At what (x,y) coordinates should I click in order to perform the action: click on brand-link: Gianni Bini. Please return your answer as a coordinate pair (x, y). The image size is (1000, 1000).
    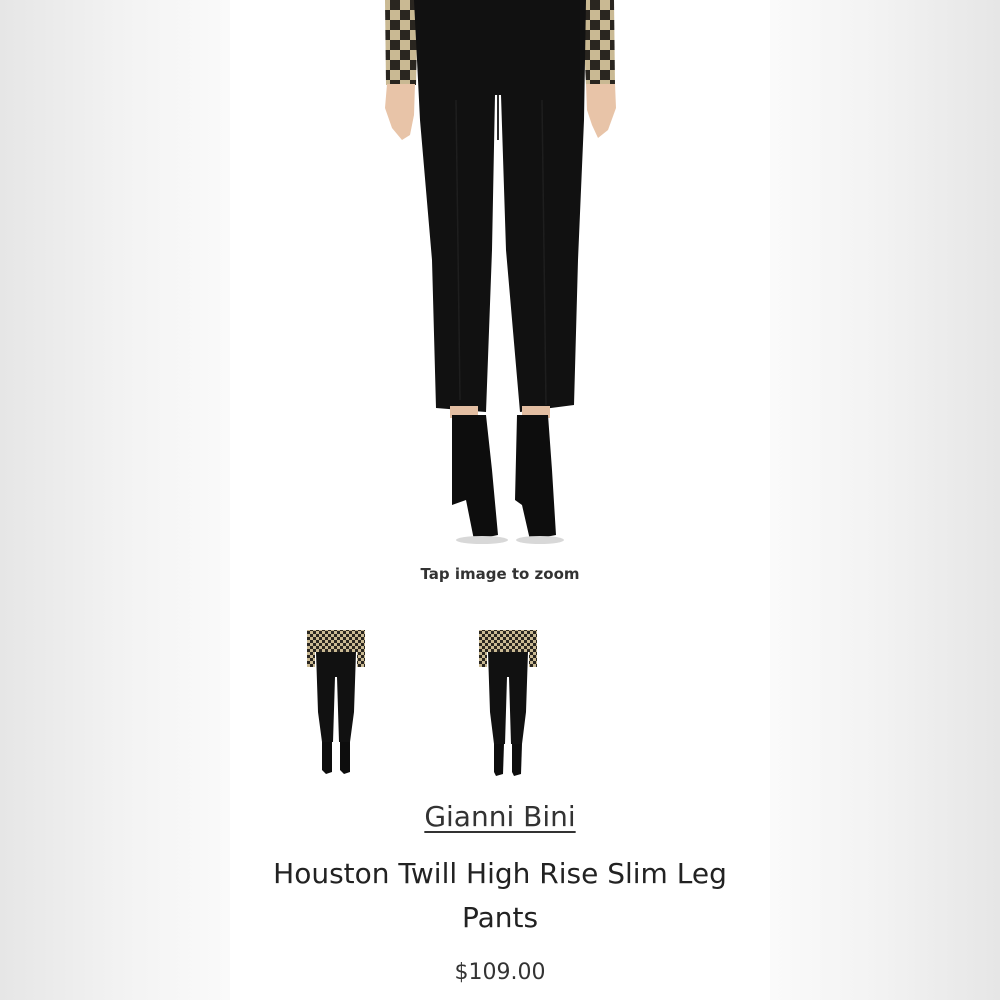
    Looking at the image, I should click on (500, 816).